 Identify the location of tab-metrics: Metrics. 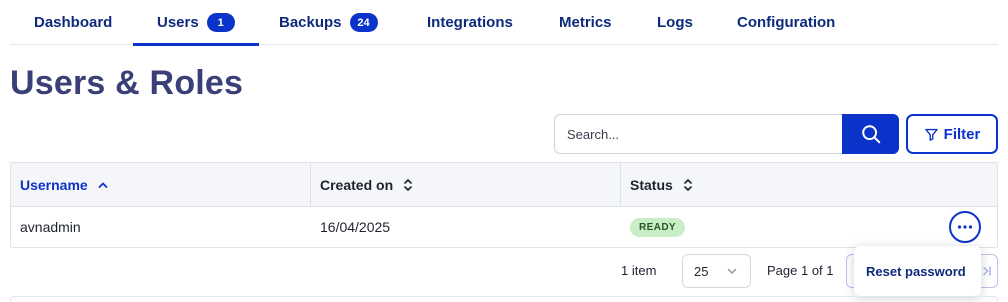
(585, 22).